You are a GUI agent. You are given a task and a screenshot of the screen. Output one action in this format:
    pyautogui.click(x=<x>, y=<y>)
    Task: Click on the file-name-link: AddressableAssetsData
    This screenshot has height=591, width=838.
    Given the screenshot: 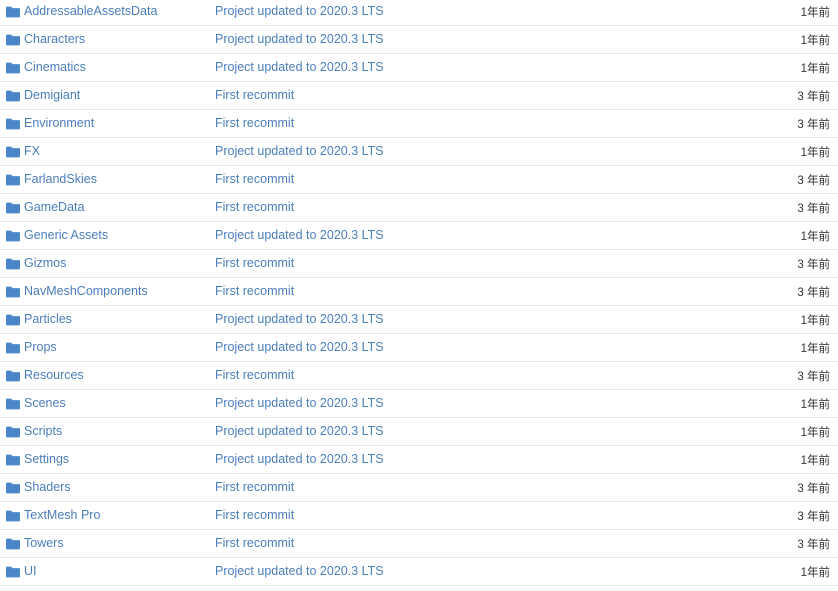 What is the action you would take?
    pyautogui.click(x=90, y=11)
    